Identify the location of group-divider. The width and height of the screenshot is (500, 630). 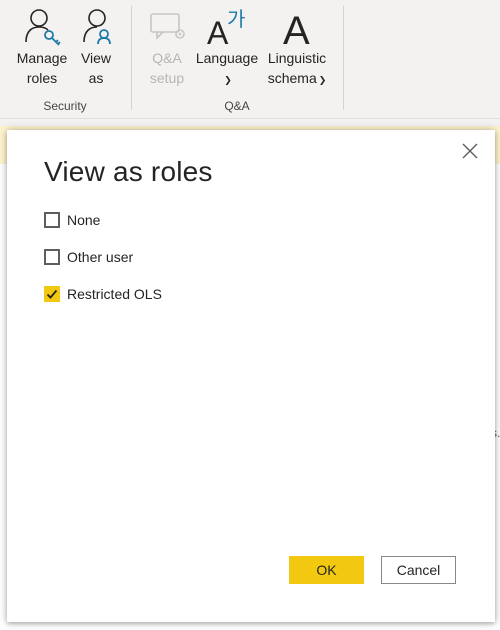
(343, 58).